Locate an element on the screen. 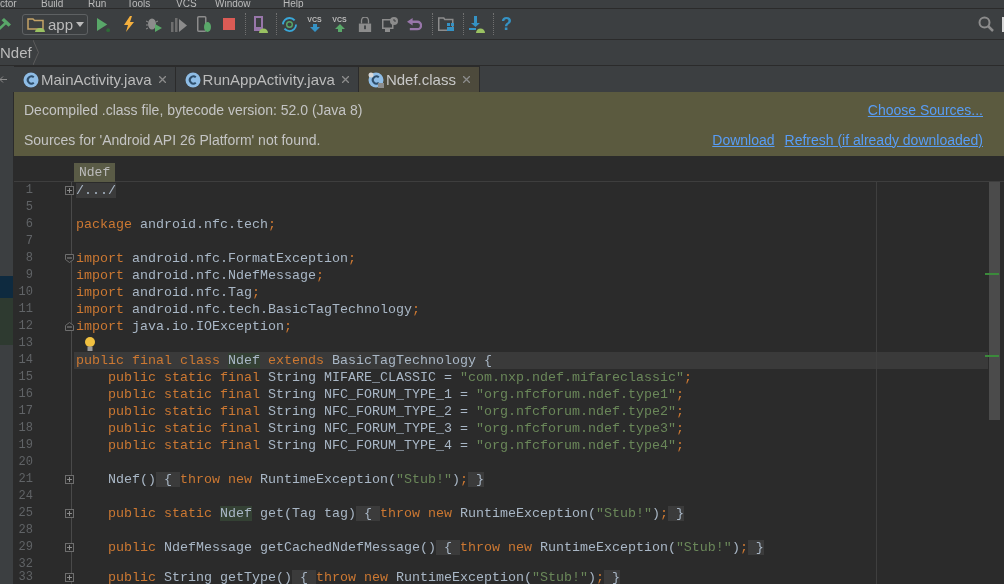  window-panels-icon is located at coordinates (445, 24).